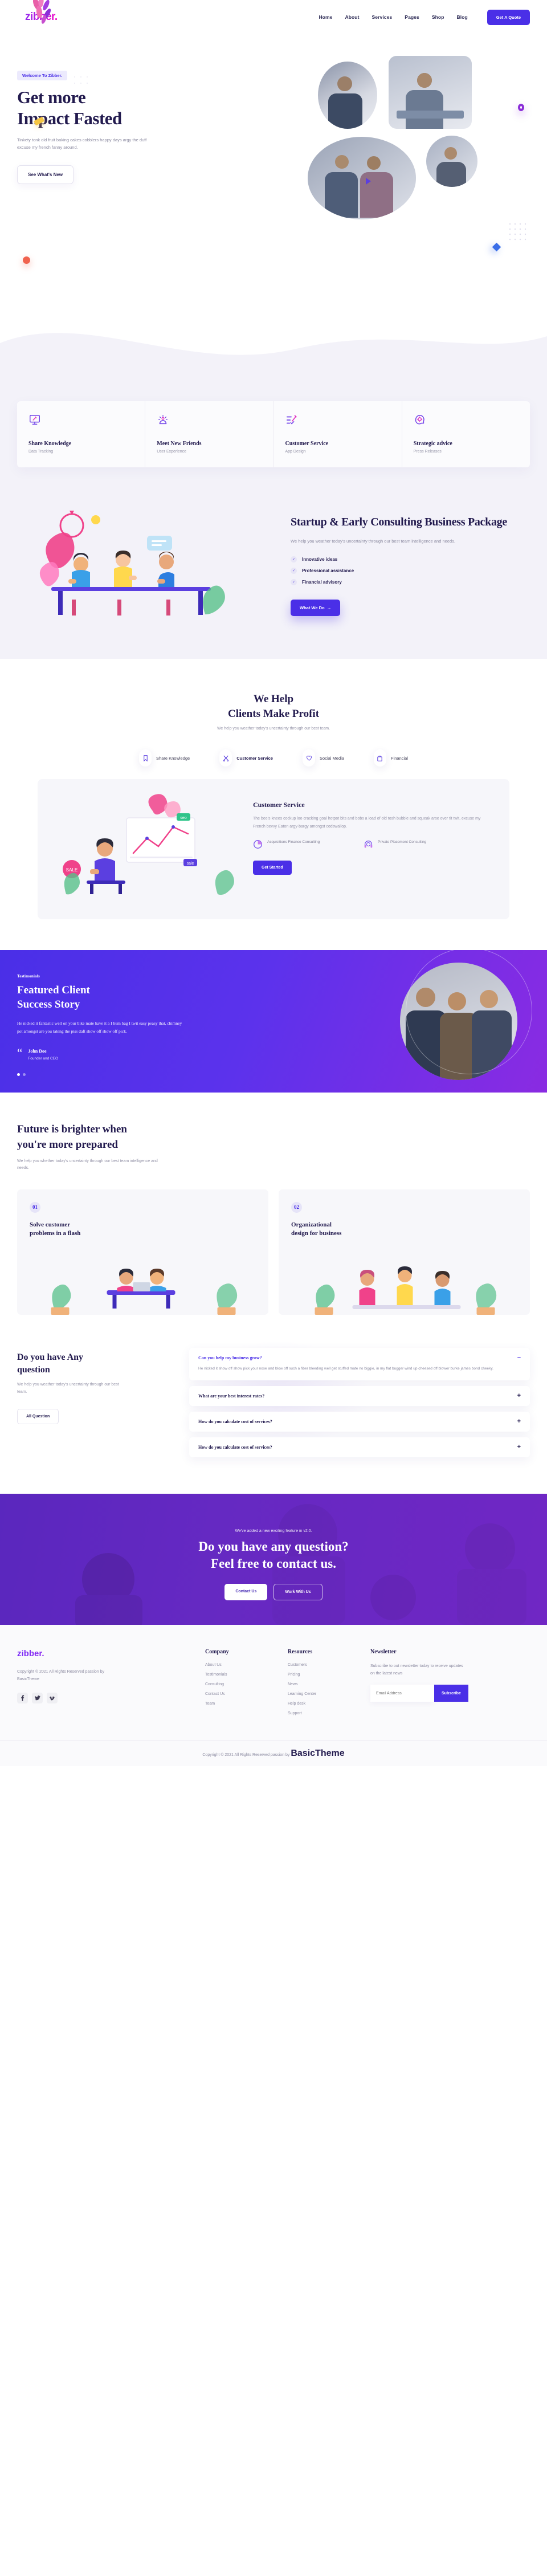  Describe the element at coordinates (273, 699) in the screenshot. I see `we-help-title-line1: We Help` at that location.